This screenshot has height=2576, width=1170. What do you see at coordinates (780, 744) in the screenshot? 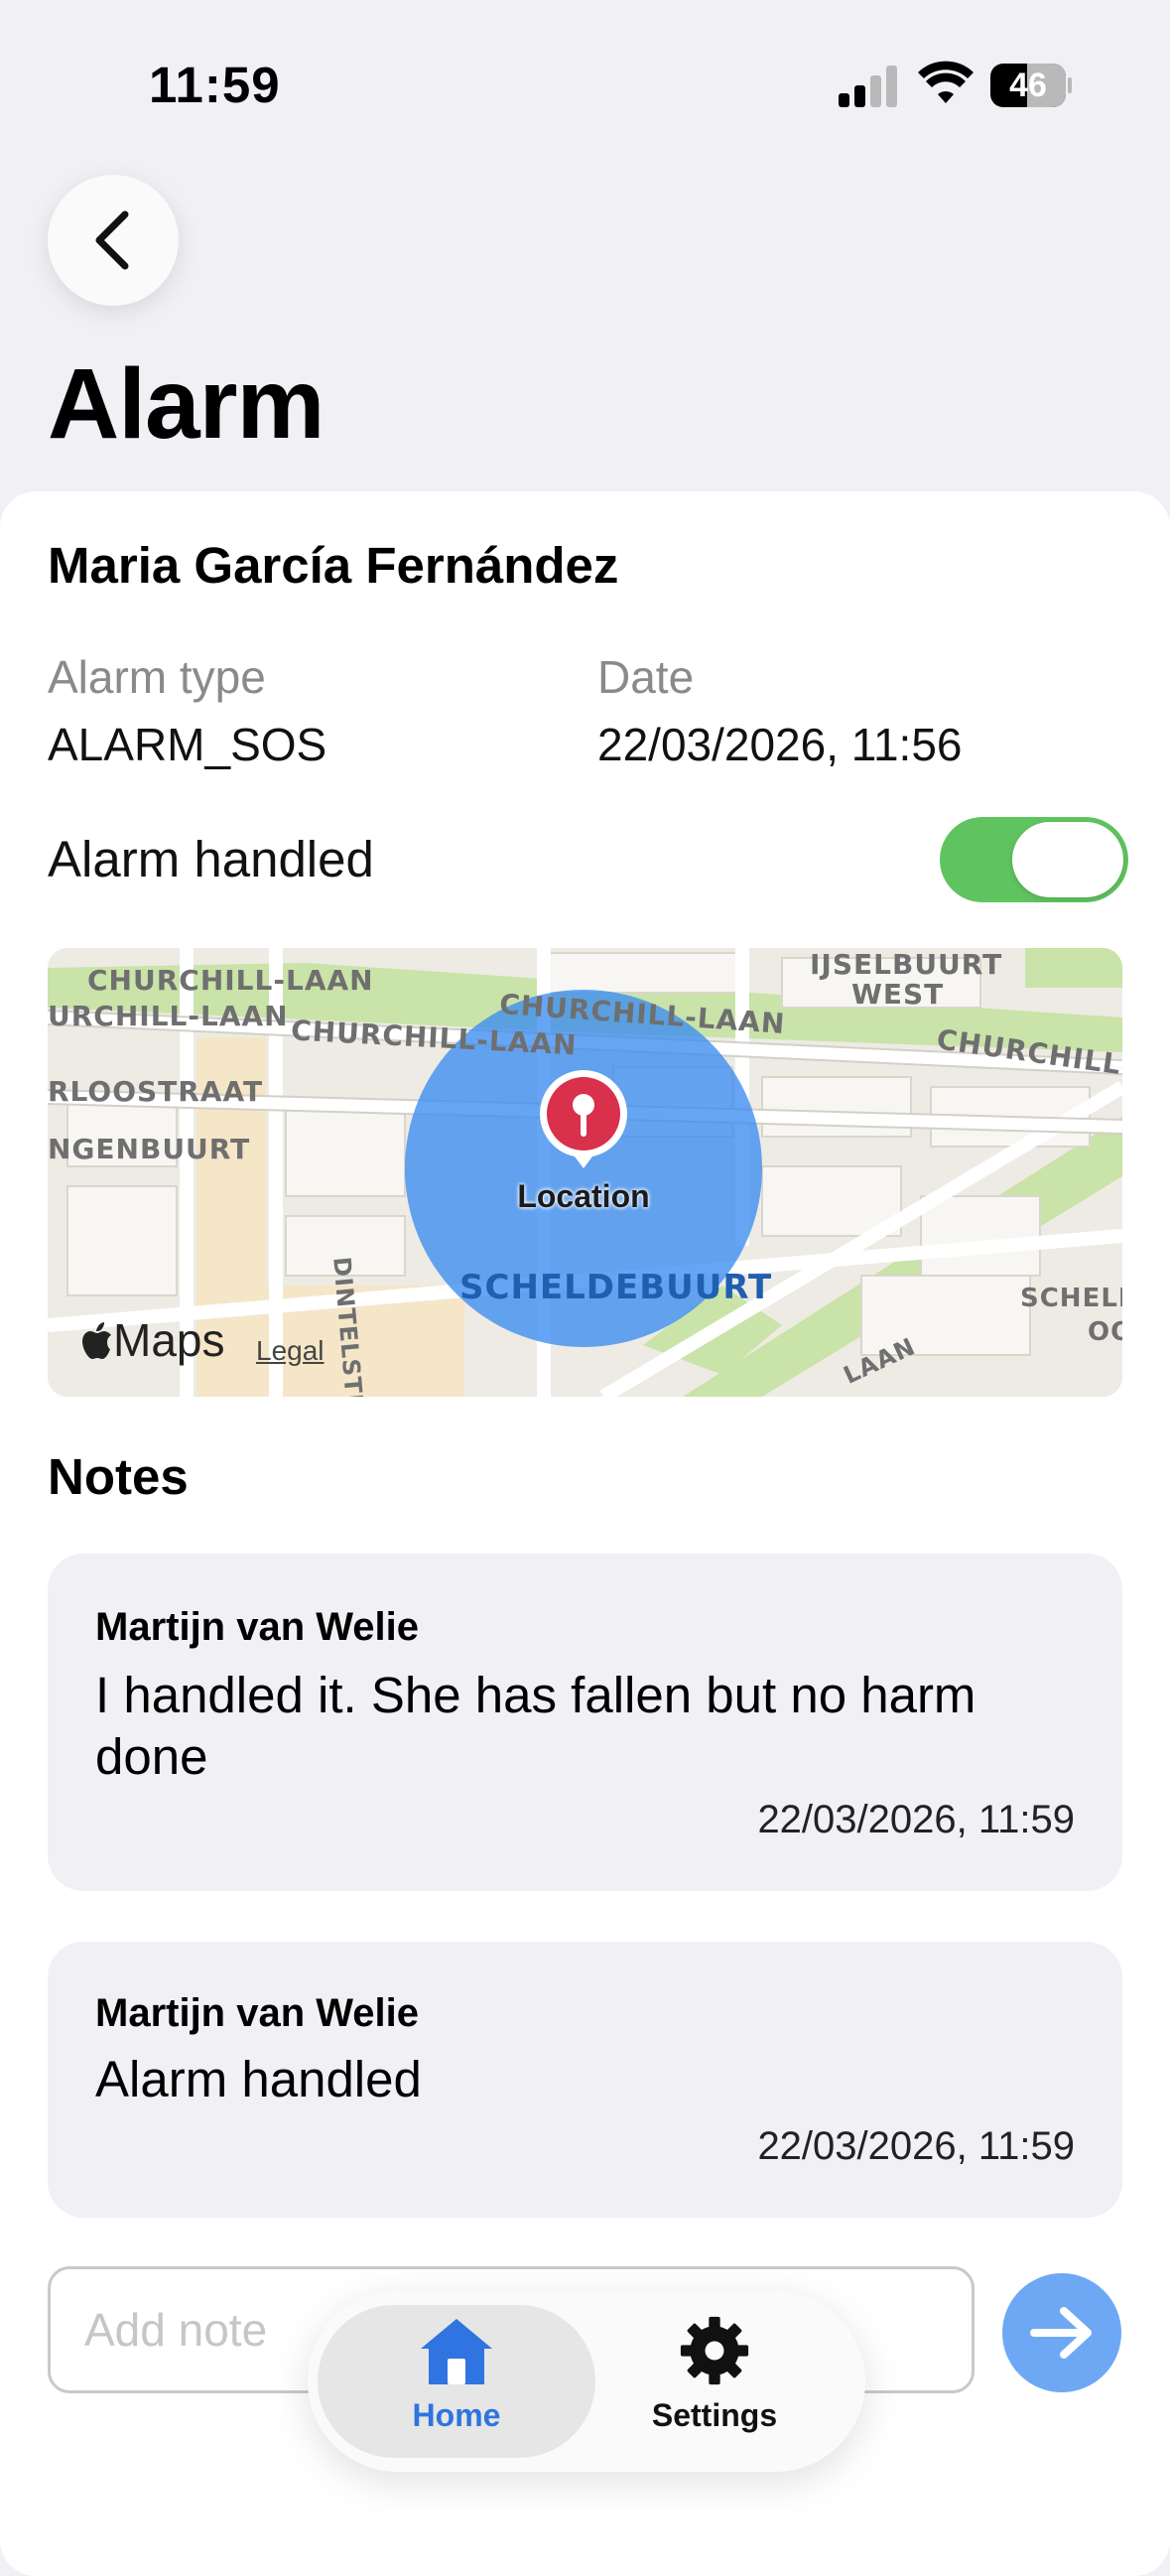
I see `date-value: 22/03/2026, 11:56` at bounding box center [780, 744].